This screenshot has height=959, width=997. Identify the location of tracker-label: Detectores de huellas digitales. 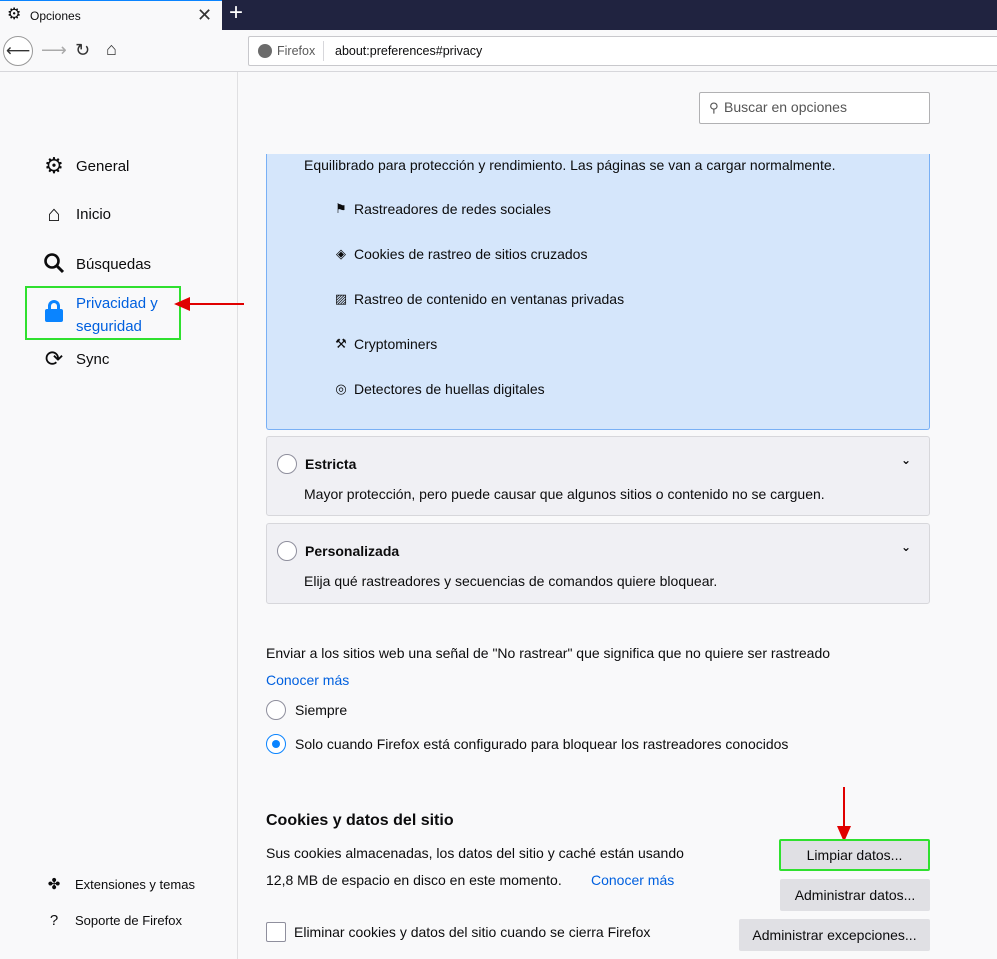
(449, 389).